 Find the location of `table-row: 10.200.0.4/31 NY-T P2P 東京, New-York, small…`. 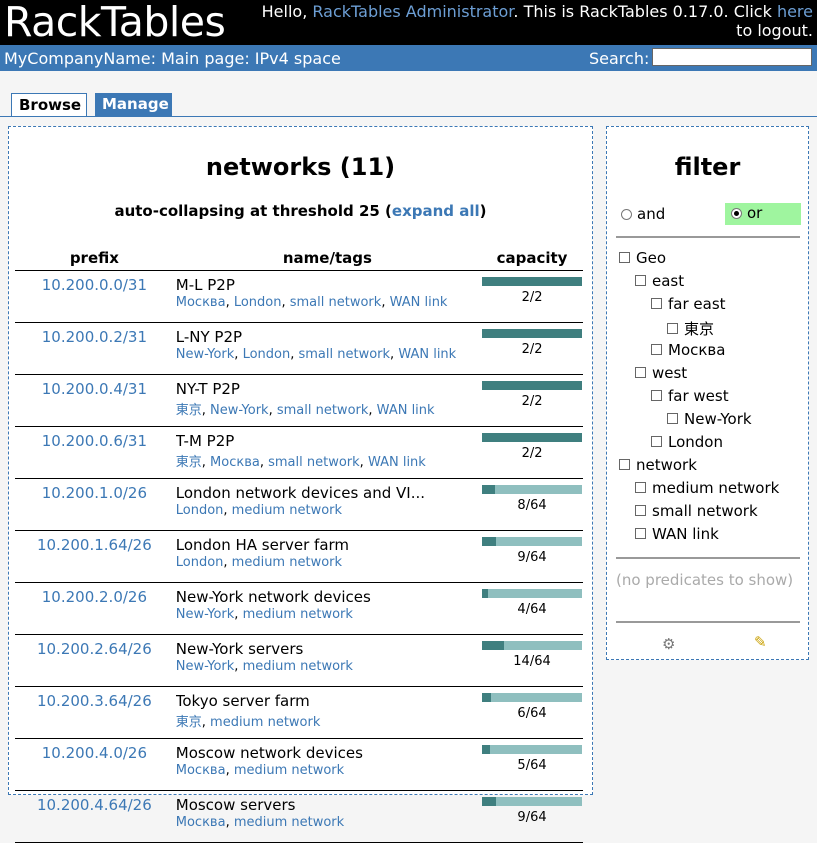

table-row: 10.200.0.4/31 NY-T P2P 東京, New-York, small… is located at coordinates (299, 400).